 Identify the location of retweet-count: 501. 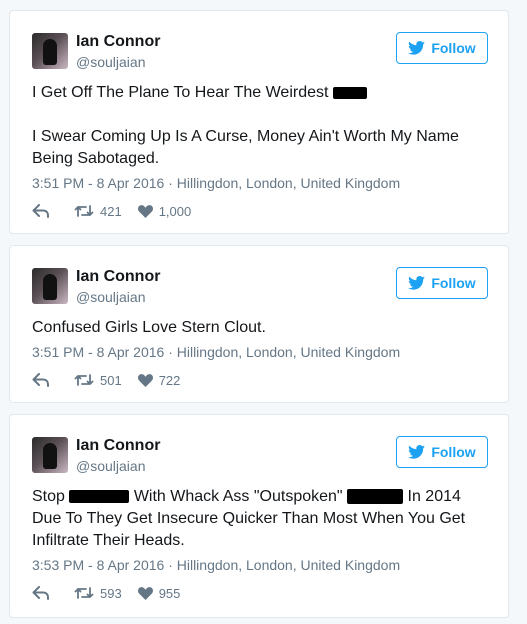
(111, 380).